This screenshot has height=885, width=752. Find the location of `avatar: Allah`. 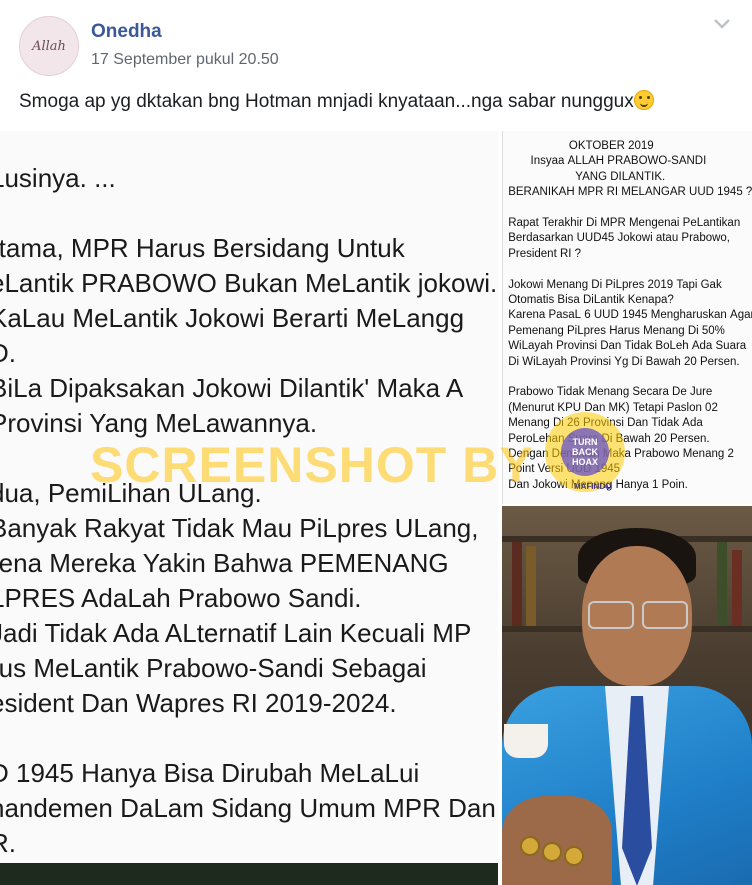

avatar: Allah is located at coordinates (49, 46).